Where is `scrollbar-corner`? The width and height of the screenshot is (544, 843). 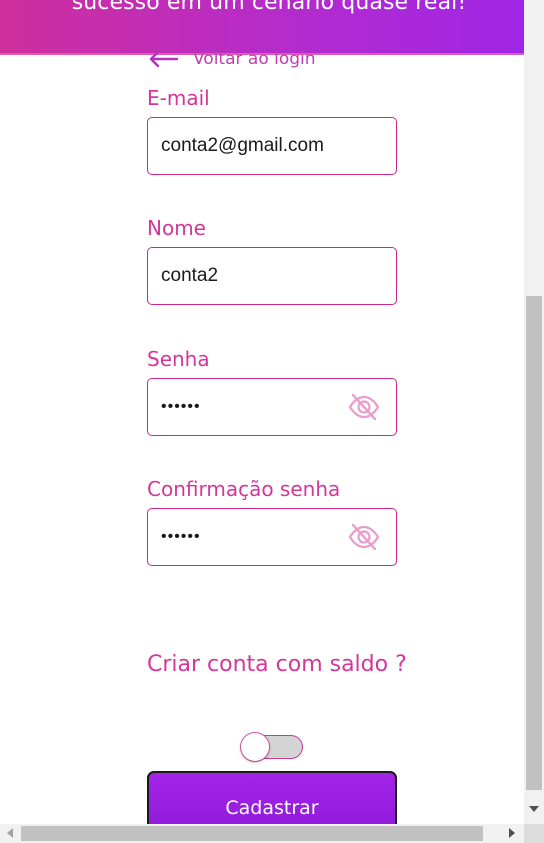 scrollbar-corner is located at coordinates (534, 833).